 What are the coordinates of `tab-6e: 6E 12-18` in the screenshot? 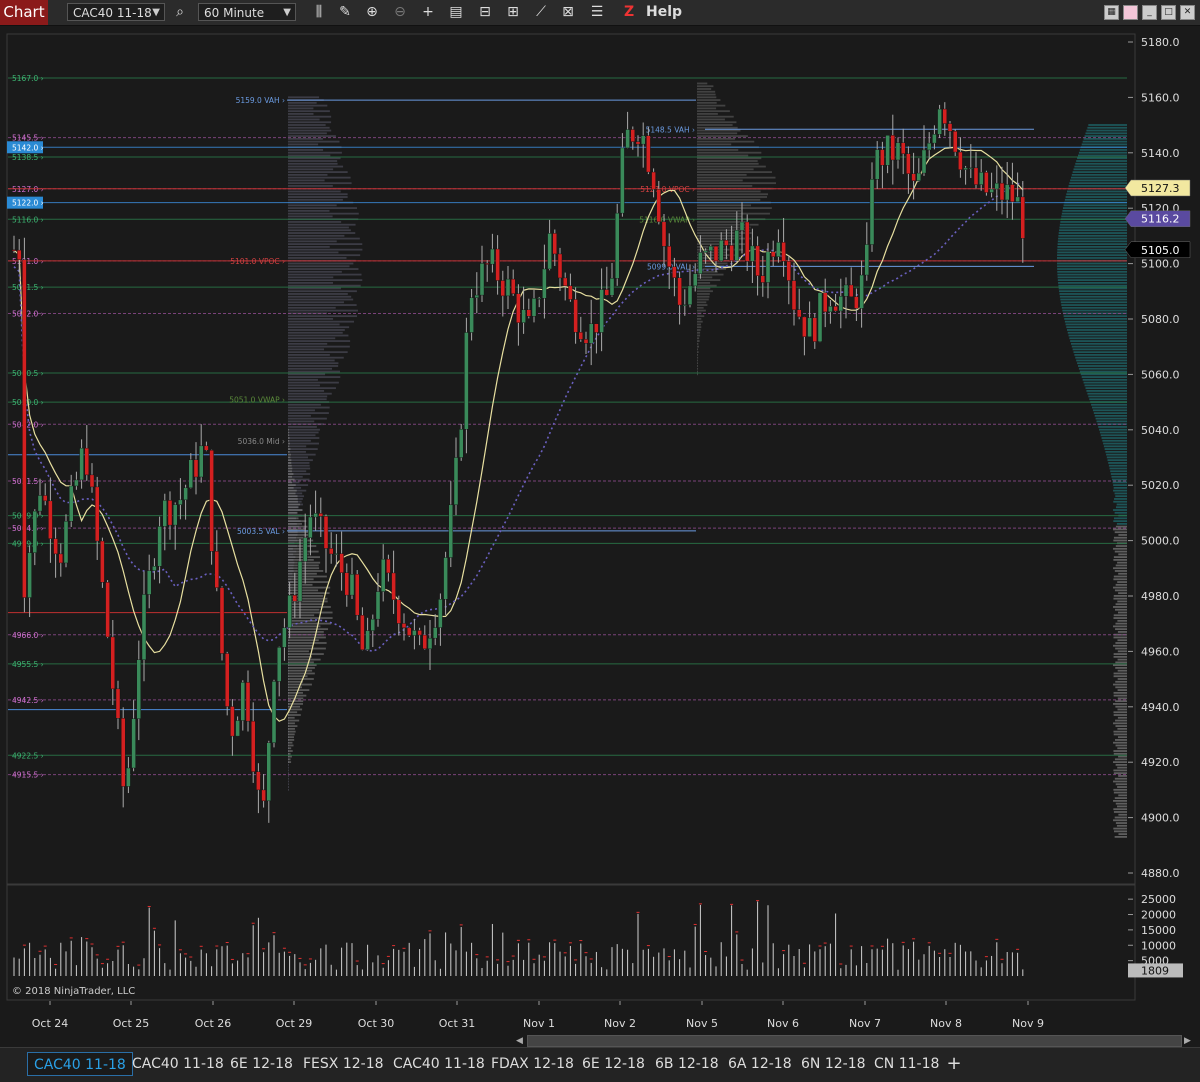 It's located at (261, 1064).